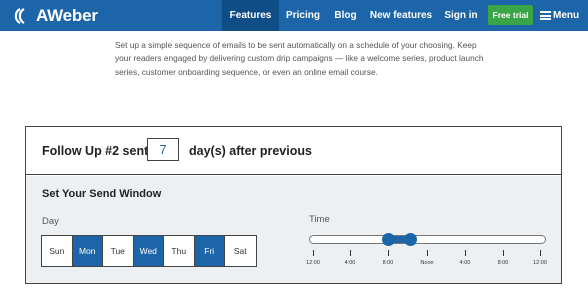 Image resolution: width=588 pixels, height=300 pixels. What do you see at coordinates (50, 221) in the screenshot?
I see `day-label: Day` at bounding box center [50, 221].